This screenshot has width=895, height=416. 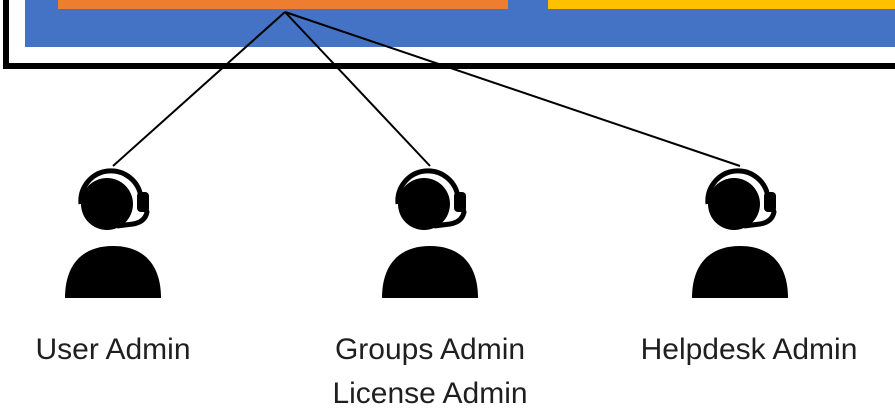 I want to click on license-admin-label: License Admin, so click(x=430, y=393).